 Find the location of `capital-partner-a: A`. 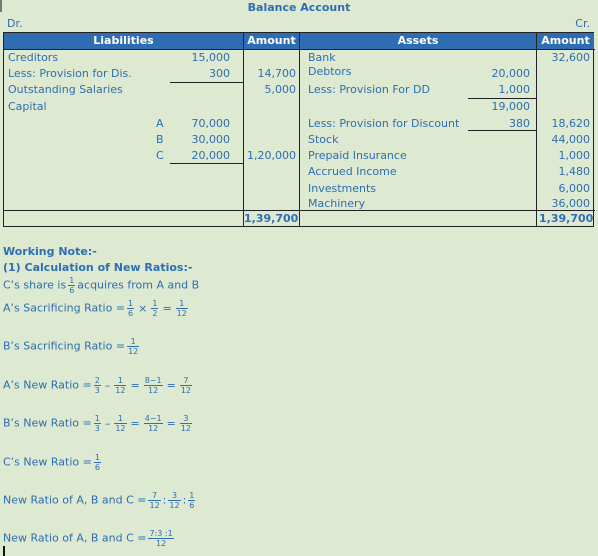

capital-partner-a: A is located at coordinates (160, 123).